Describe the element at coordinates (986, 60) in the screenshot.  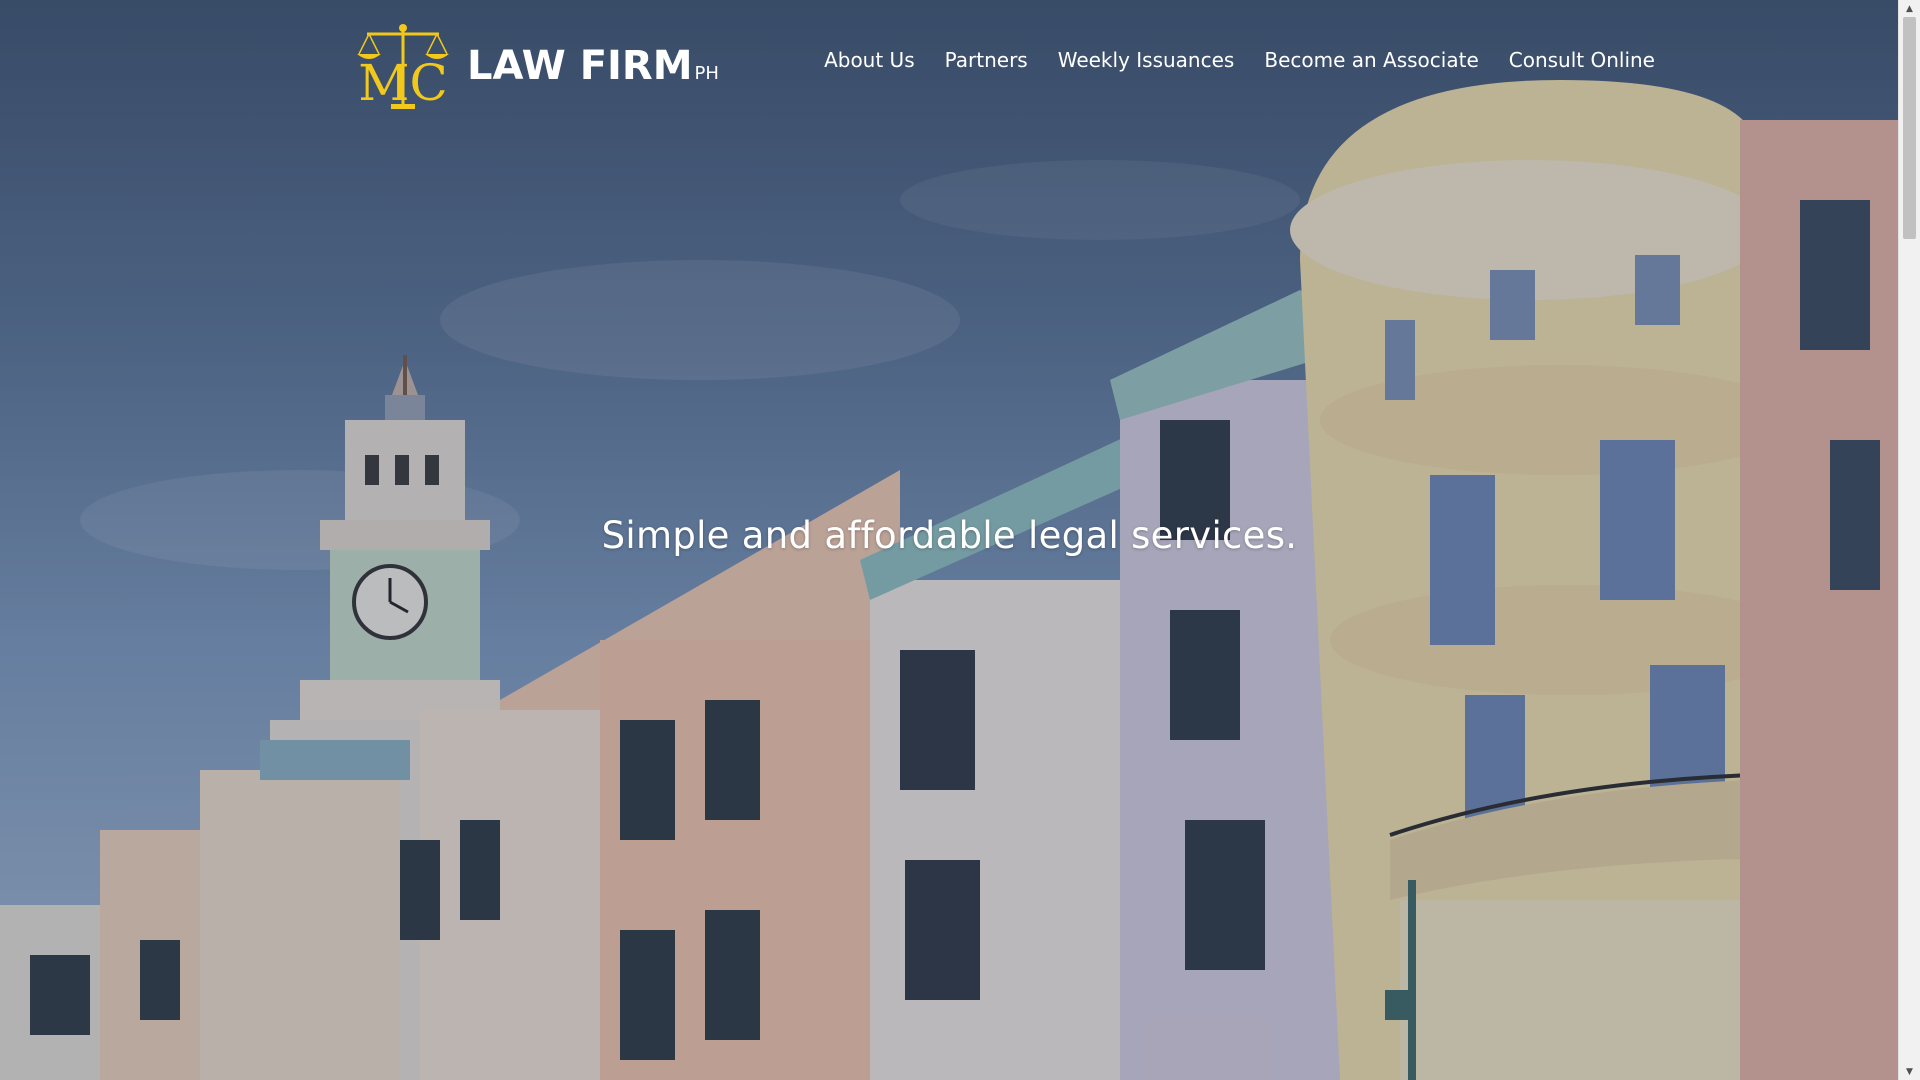
I see `nav-partners: Partners` at that location.